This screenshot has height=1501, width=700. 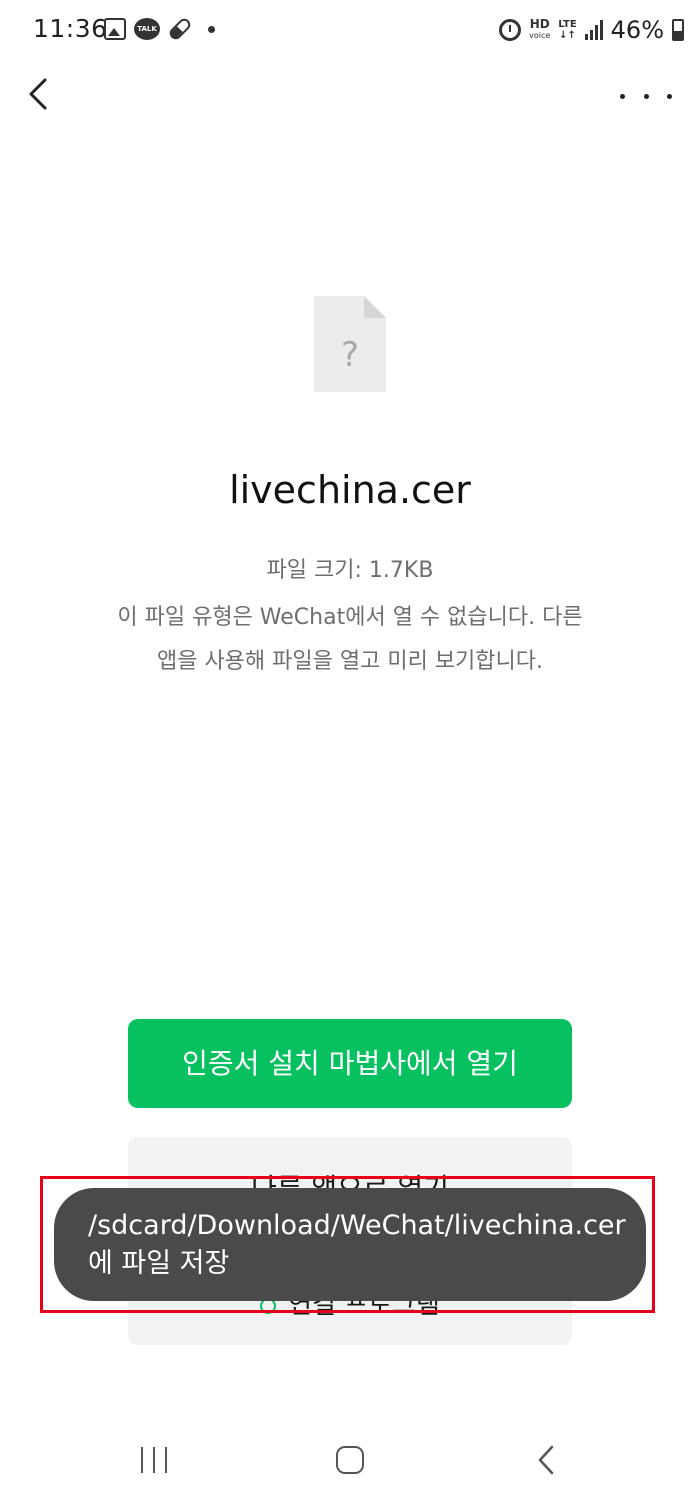 I want to click on status-bar: 11:36 TALK HD voice LTE ↓↑ 46%, so click(x=350, y=31).